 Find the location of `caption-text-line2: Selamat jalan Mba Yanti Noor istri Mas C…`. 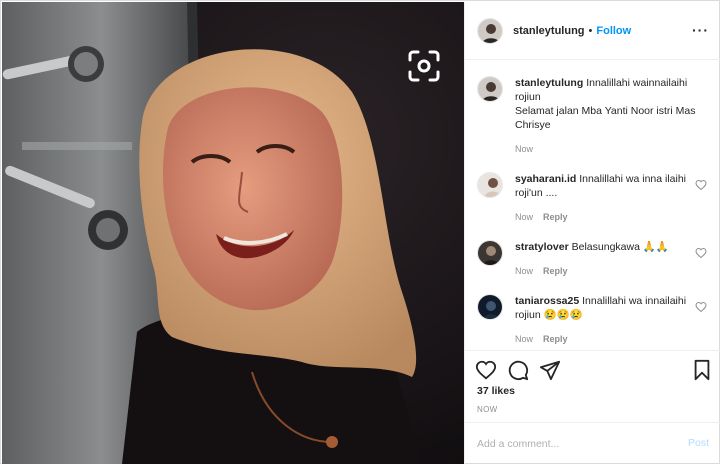

caption-text-line2: Selamat jalan Mba Yanti Noor istri Mas C… is located at coordinates (605, 118).